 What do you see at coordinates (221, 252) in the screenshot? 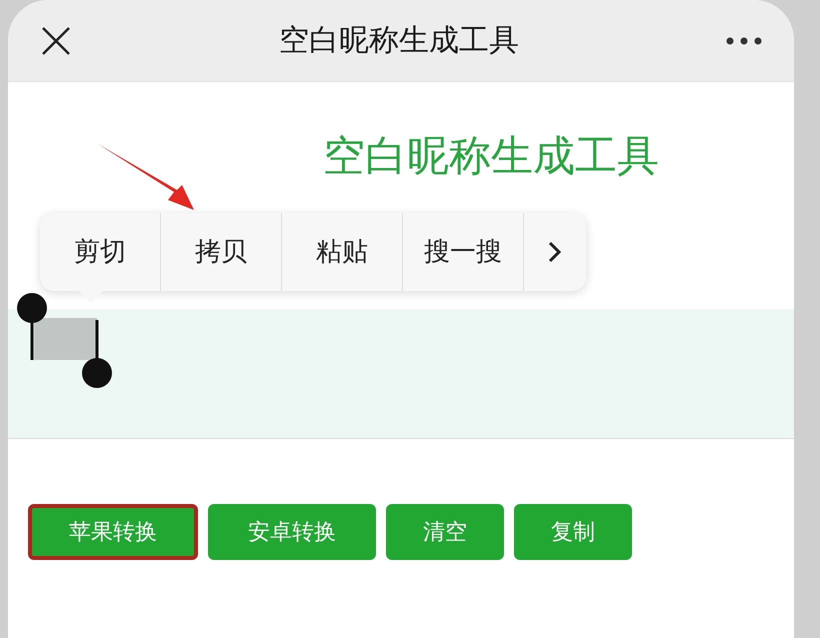
I see `menu-item: 拷贝` at bounding box center [221, 252].